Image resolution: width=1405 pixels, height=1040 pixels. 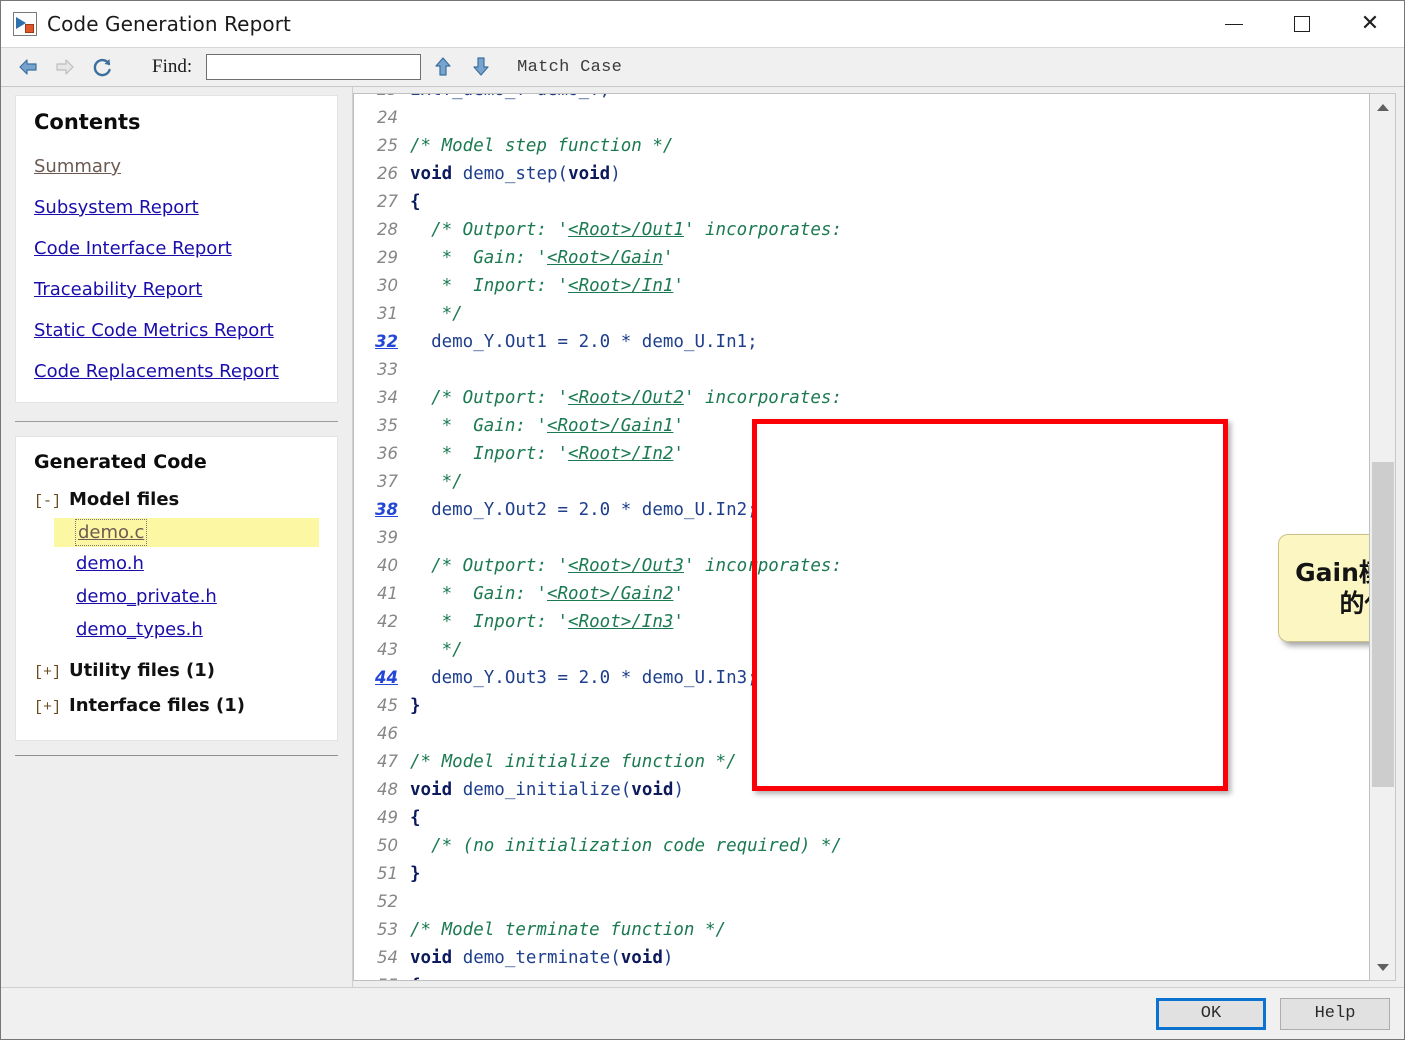 What do you see at coordinates (861, 426) in the screenshot?
I see `code-line: 35 * Gain: '<Root>/Gain1'` at bounding box center [861, 426].